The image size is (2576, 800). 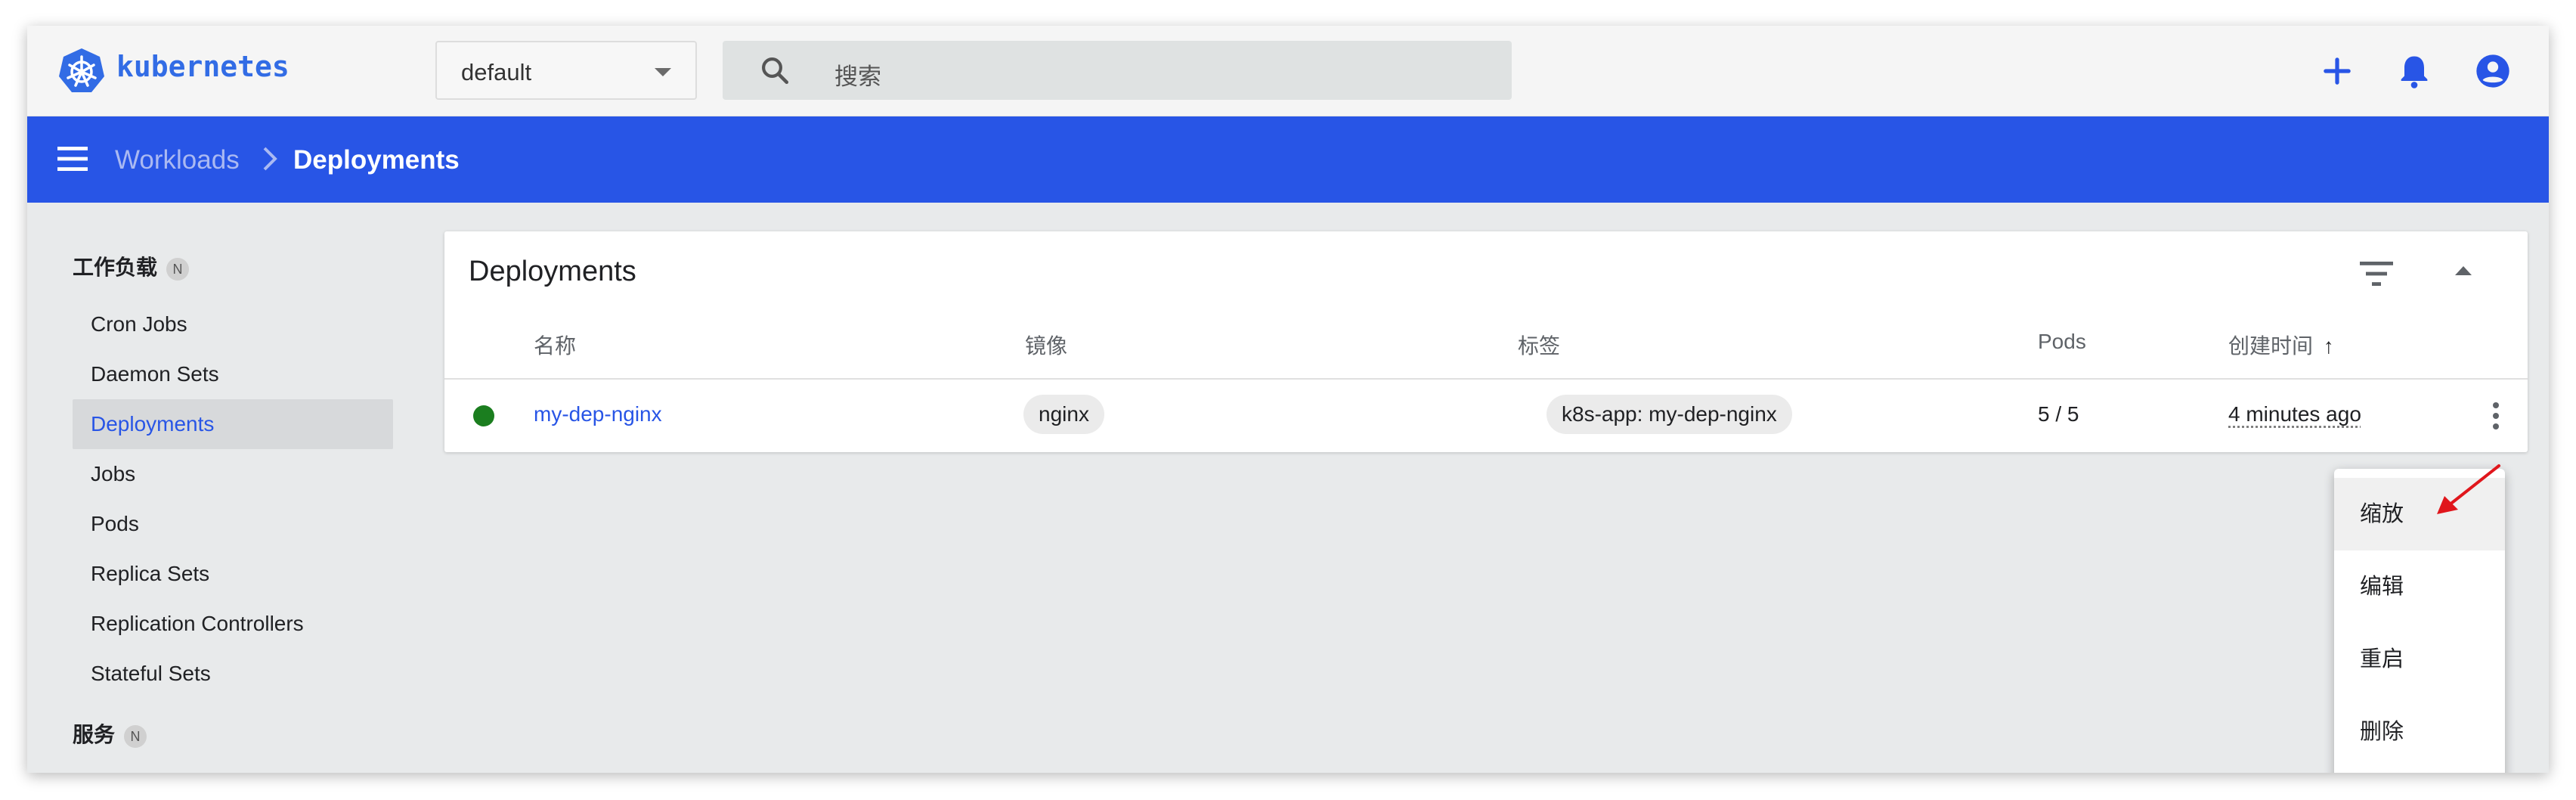 What do you see at coordinates (2463, 271) in the screenshot?
I see `collapse-icon` at bounding box center [2463, 271].